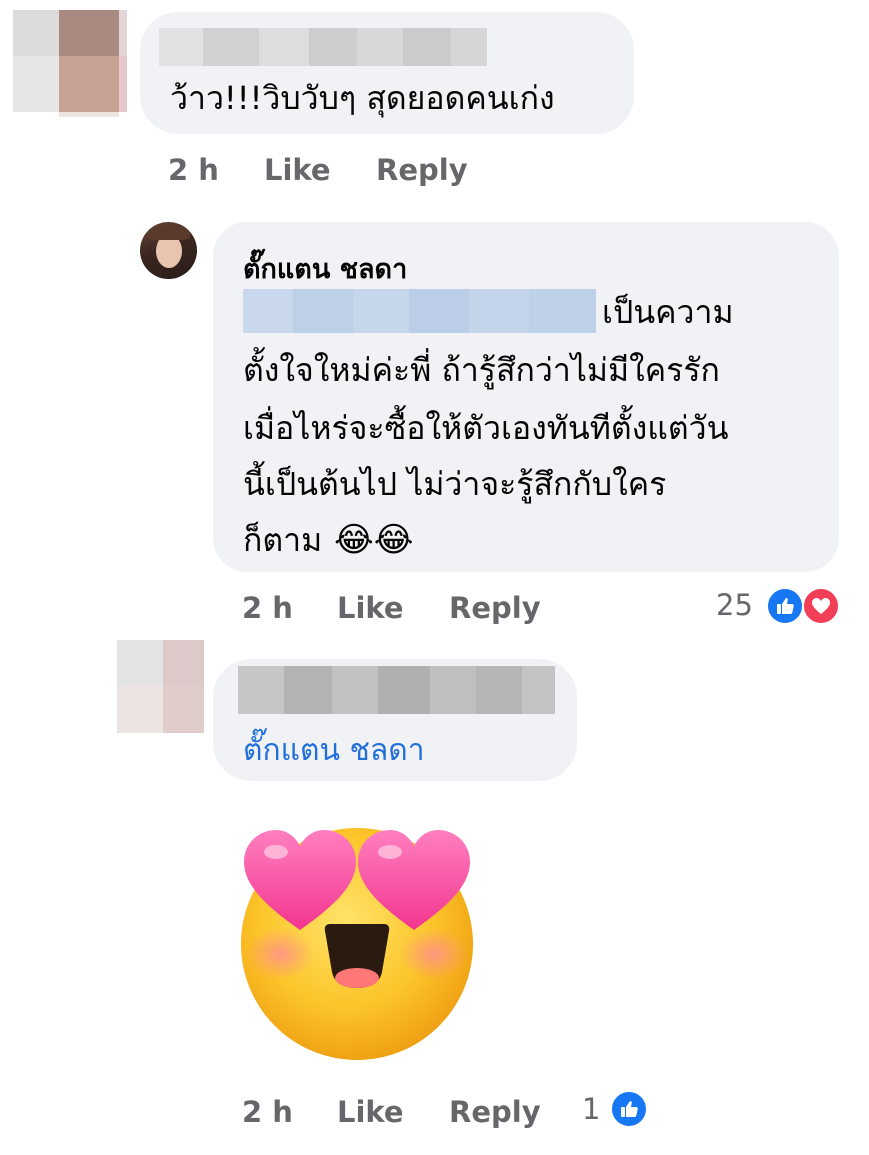 This screenshot has width=869, height=1155. Describe the element at coordinates (283, 540) in the screenshot. I see `comment-text: ก็ตาม` at that location.